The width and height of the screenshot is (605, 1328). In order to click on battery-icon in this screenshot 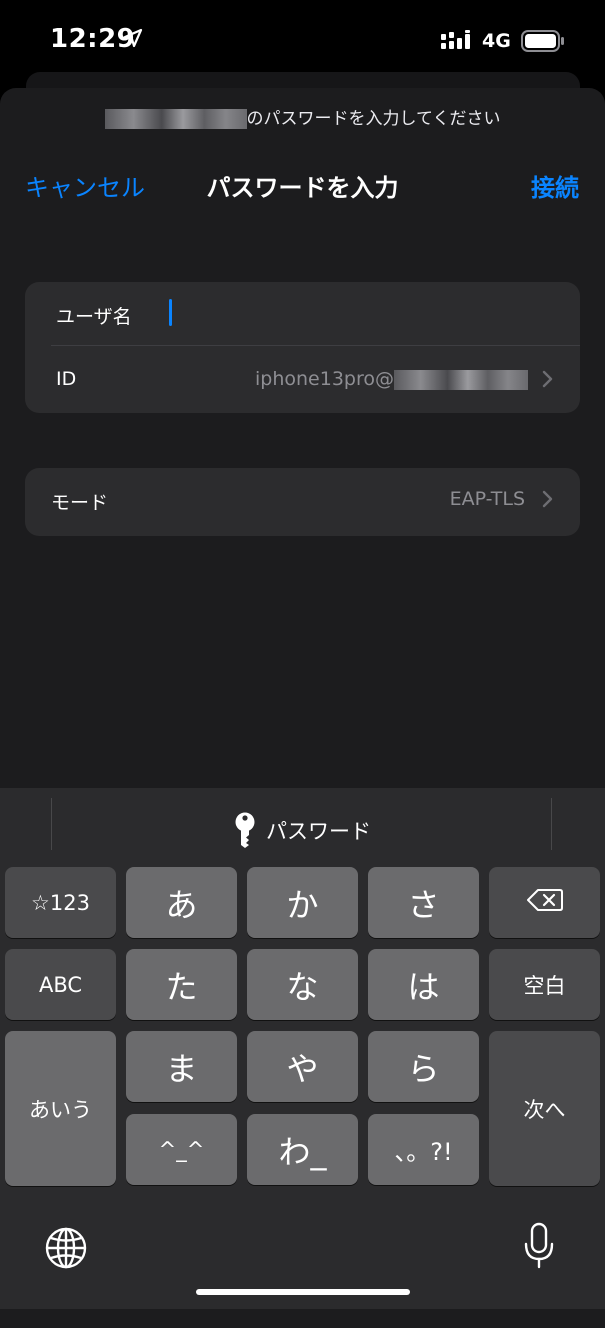, I will do `click(543, 43)`.